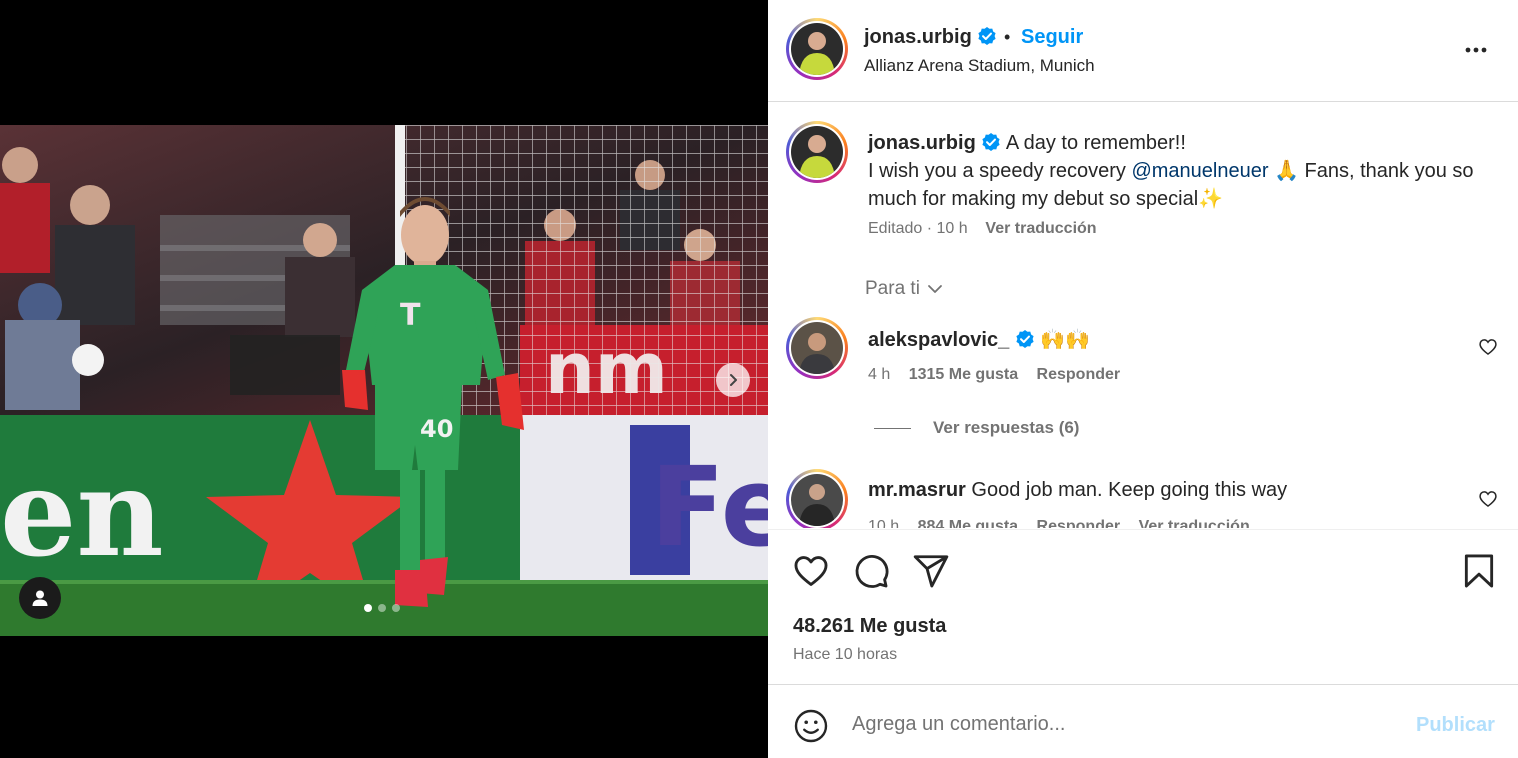 Image resolution: width=1518 pixels, height=758 pixels. I want to click on caption-line-1: A day to remember!!, so click(1095, 143).